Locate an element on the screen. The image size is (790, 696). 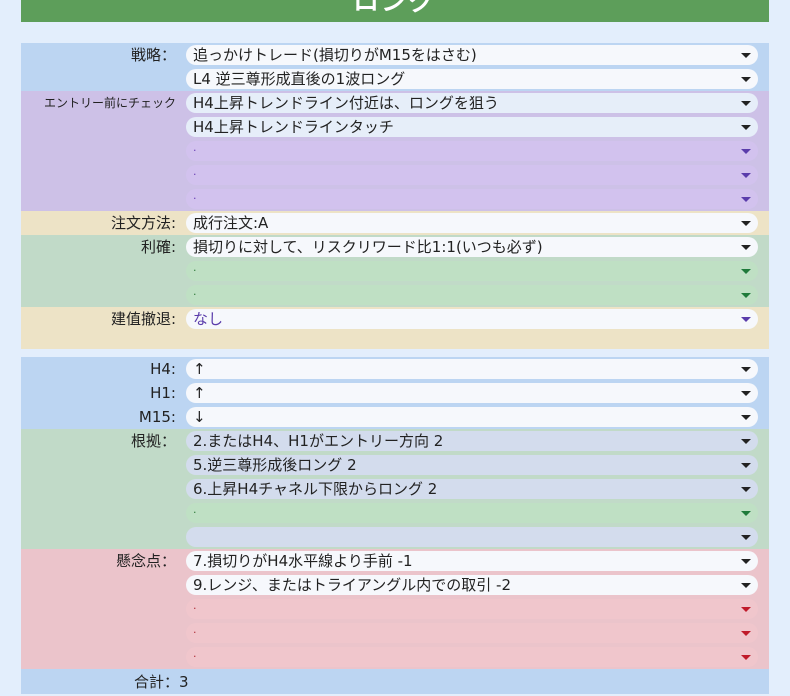
h4-label: H4: is located at coordinates (163, 369).